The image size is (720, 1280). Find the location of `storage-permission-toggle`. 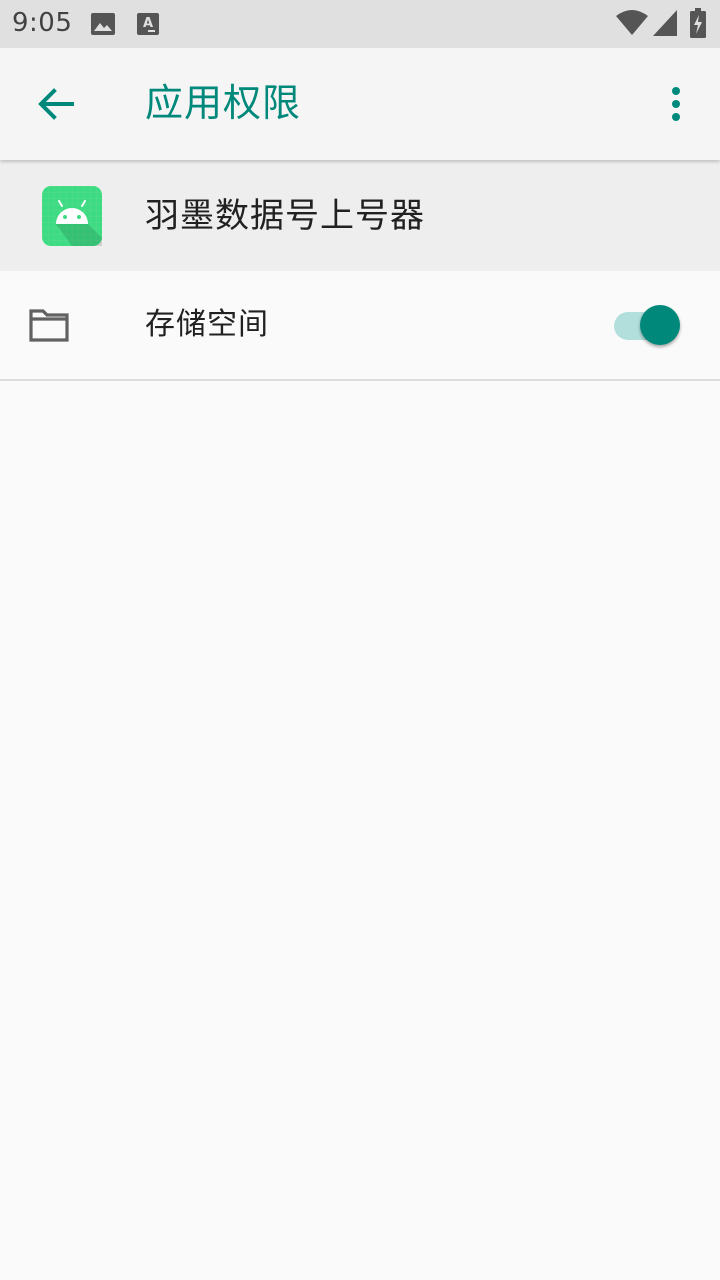

storage-permission-toggle is located at coordinates (648, 326).